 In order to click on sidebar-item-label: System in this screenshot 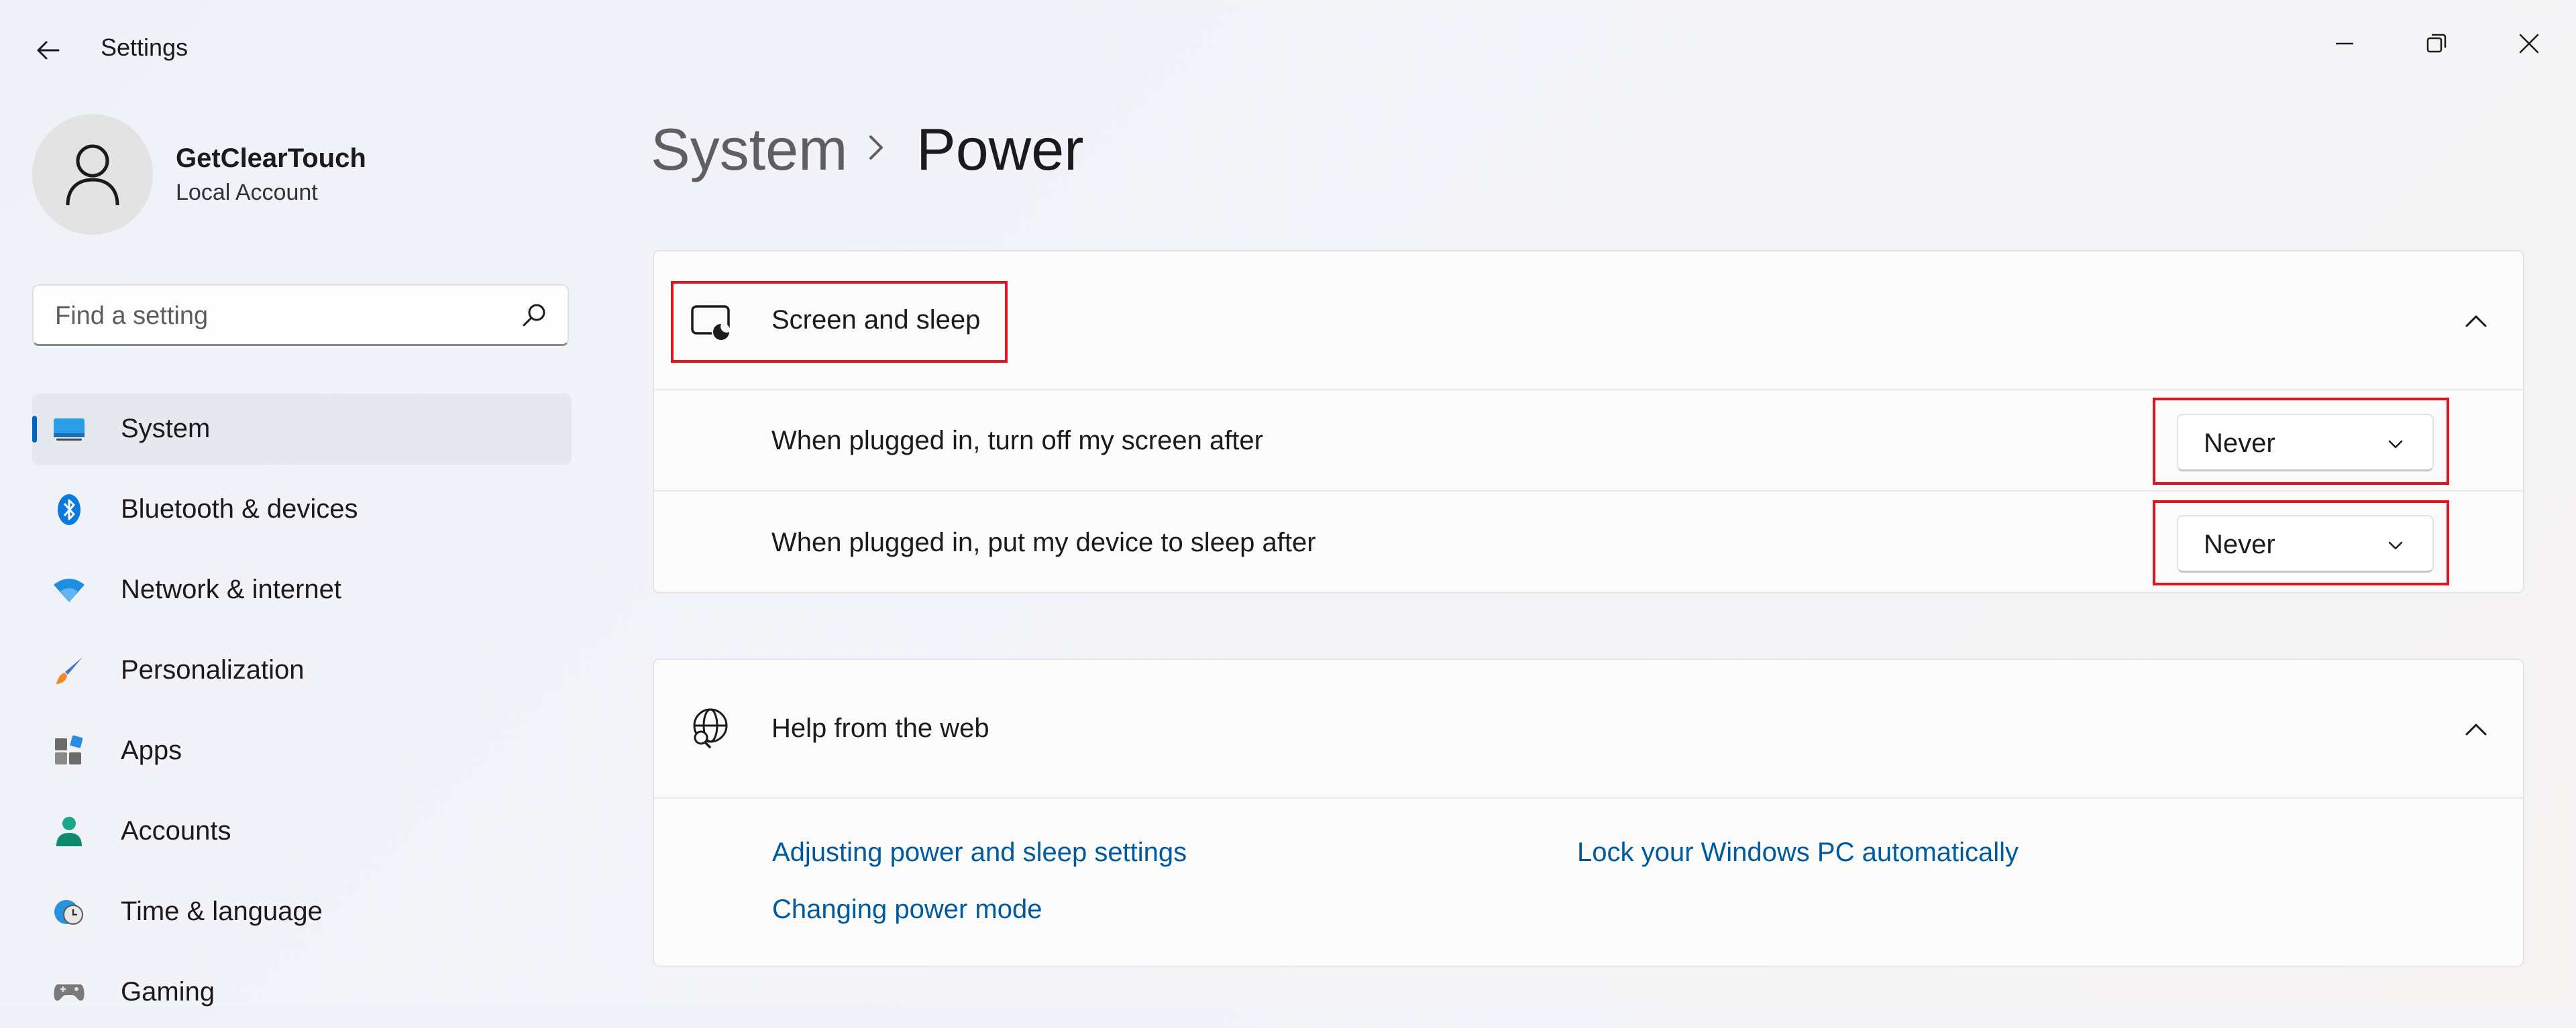, I will do `click(166, 428)`.